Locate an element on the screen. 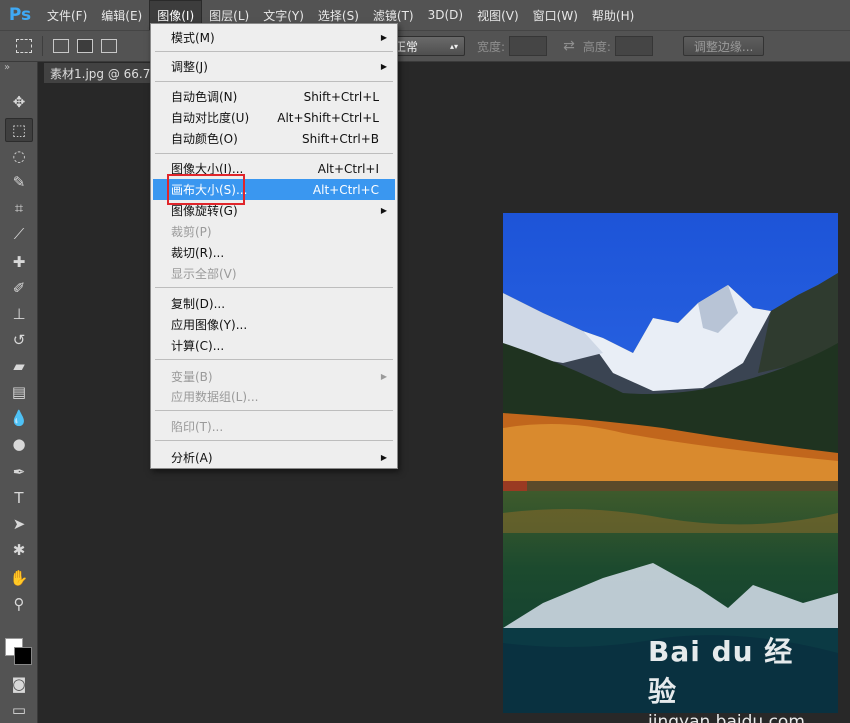 The width and height of the screenshot is (850, 723). add-selection-icon is located at coordinates (85, 46).